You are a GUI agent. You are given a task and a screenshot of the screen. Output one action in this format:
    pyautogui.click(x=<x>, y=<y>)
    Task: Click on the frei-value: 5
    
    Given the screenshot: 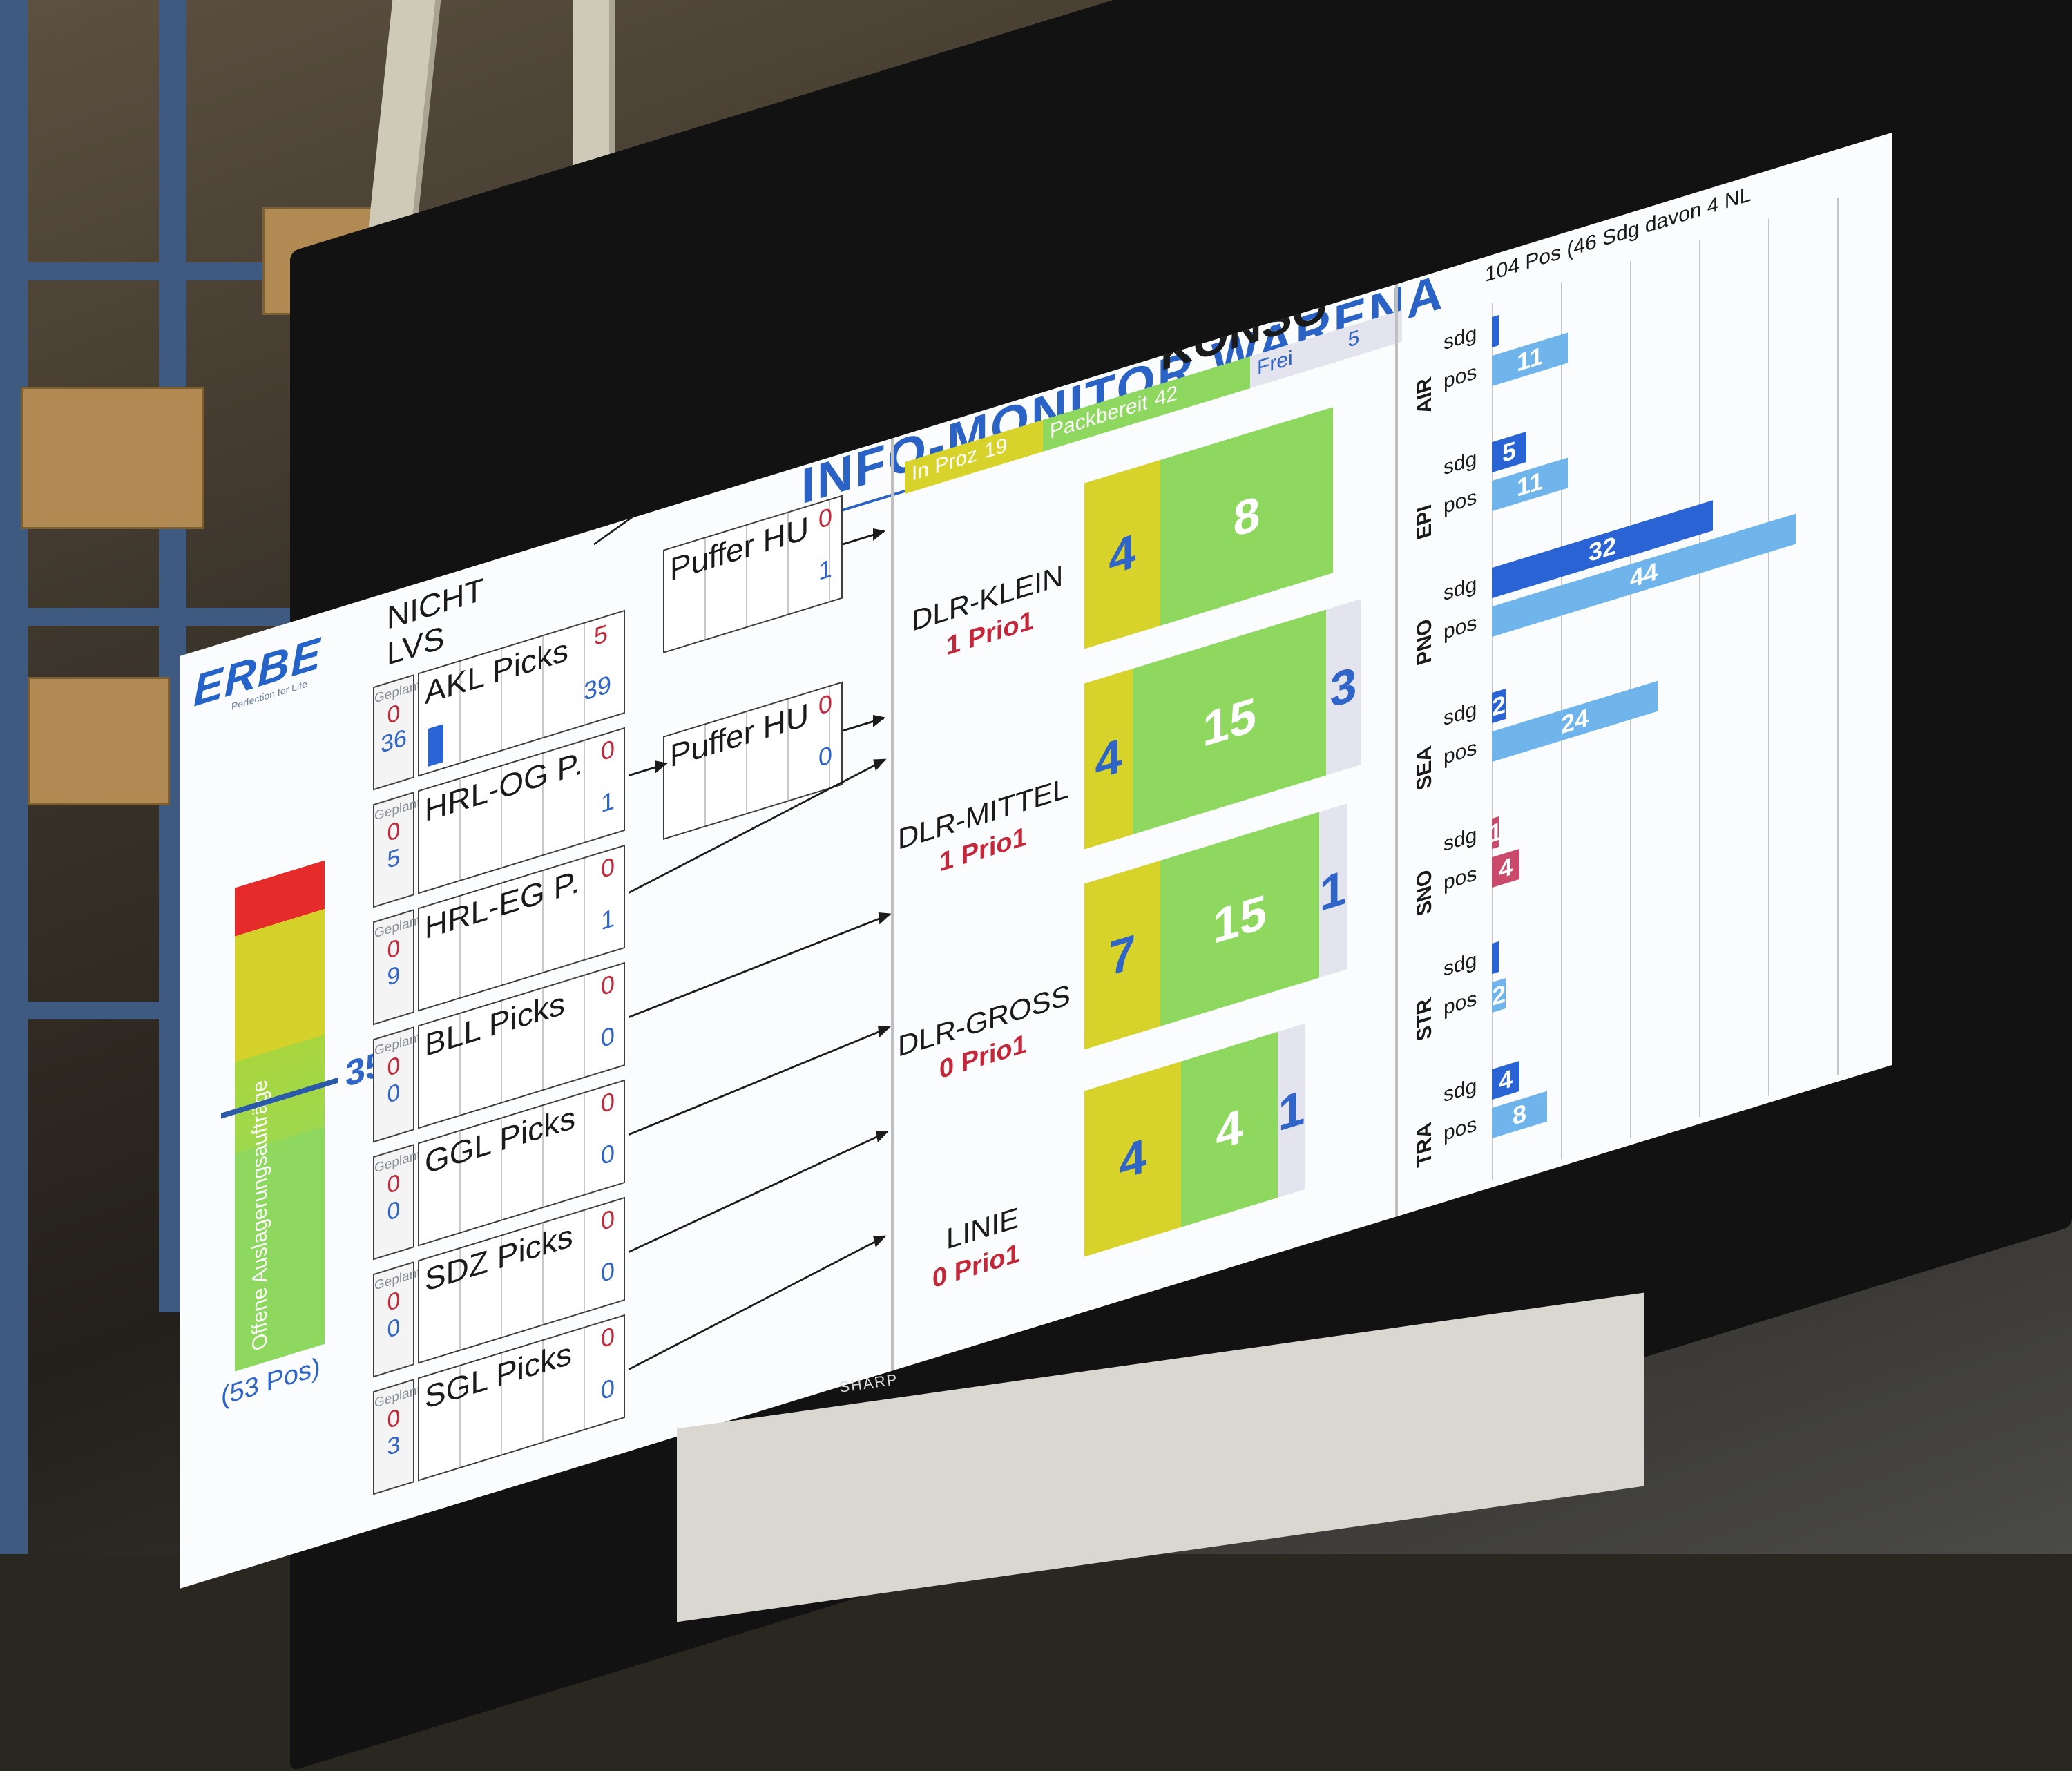 What is the action you would take?
    pyautogui.click(x=1353, y=338)
    